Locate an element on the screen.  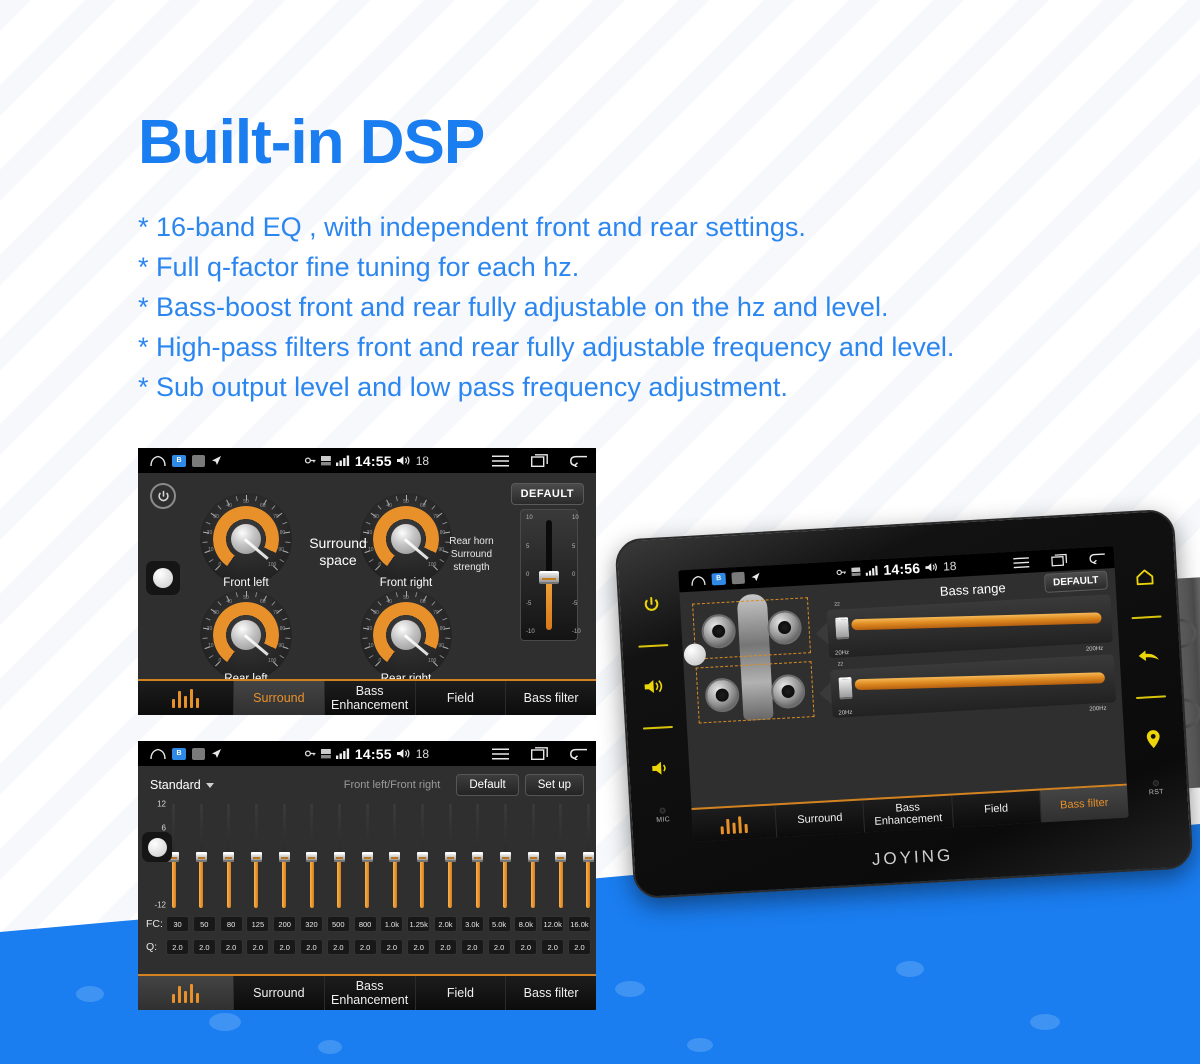
eq-fc-cell: 12.0k is located at coordinates (553, 924).